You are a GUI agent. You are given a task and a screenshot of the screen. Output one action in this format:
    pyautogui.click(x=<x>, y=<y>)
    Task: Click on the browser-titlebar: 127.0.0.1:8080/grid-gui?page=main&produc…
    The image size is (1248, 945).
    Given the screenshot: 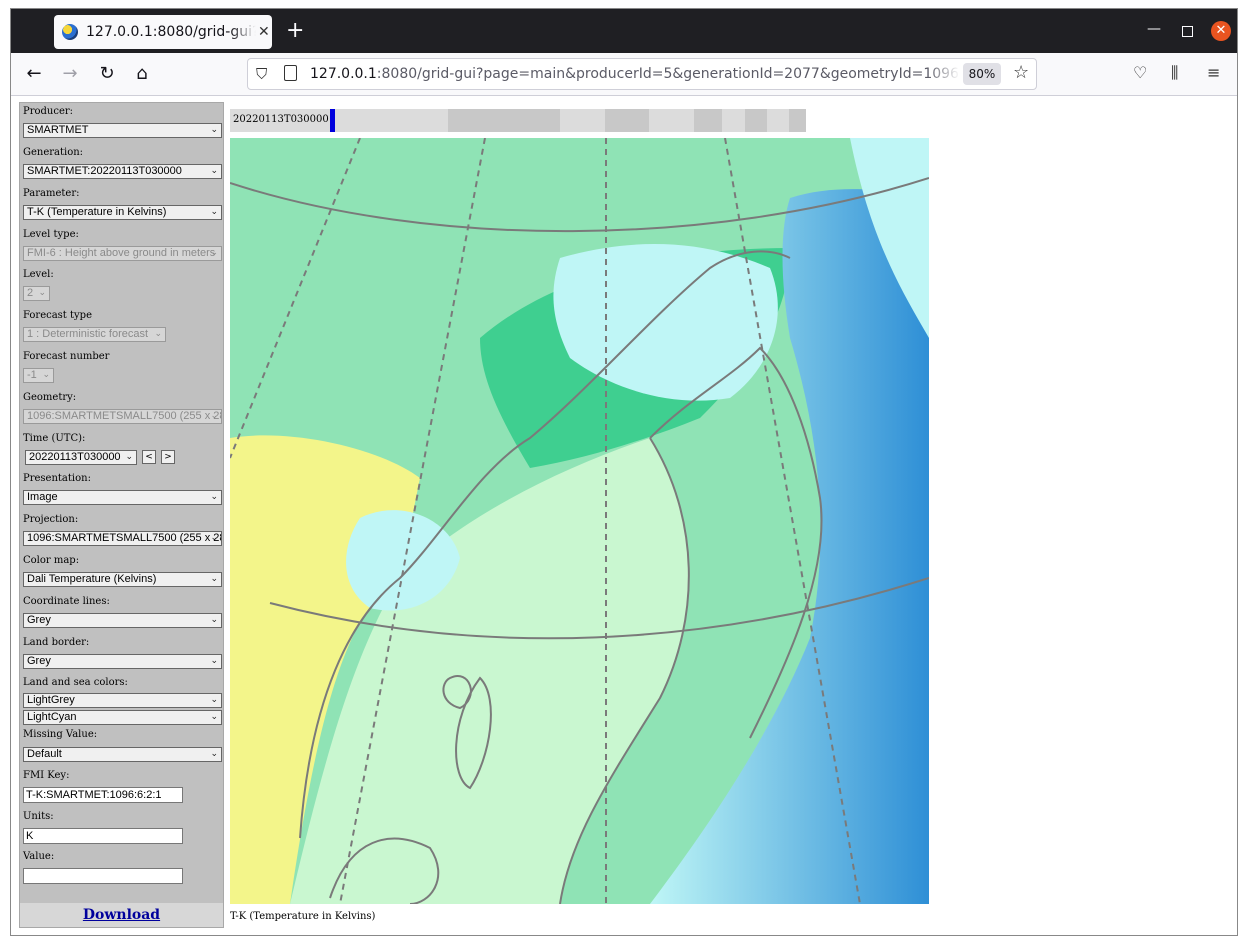 What is the action you would take?
    pyautogui.click(x=624, y=31)
    